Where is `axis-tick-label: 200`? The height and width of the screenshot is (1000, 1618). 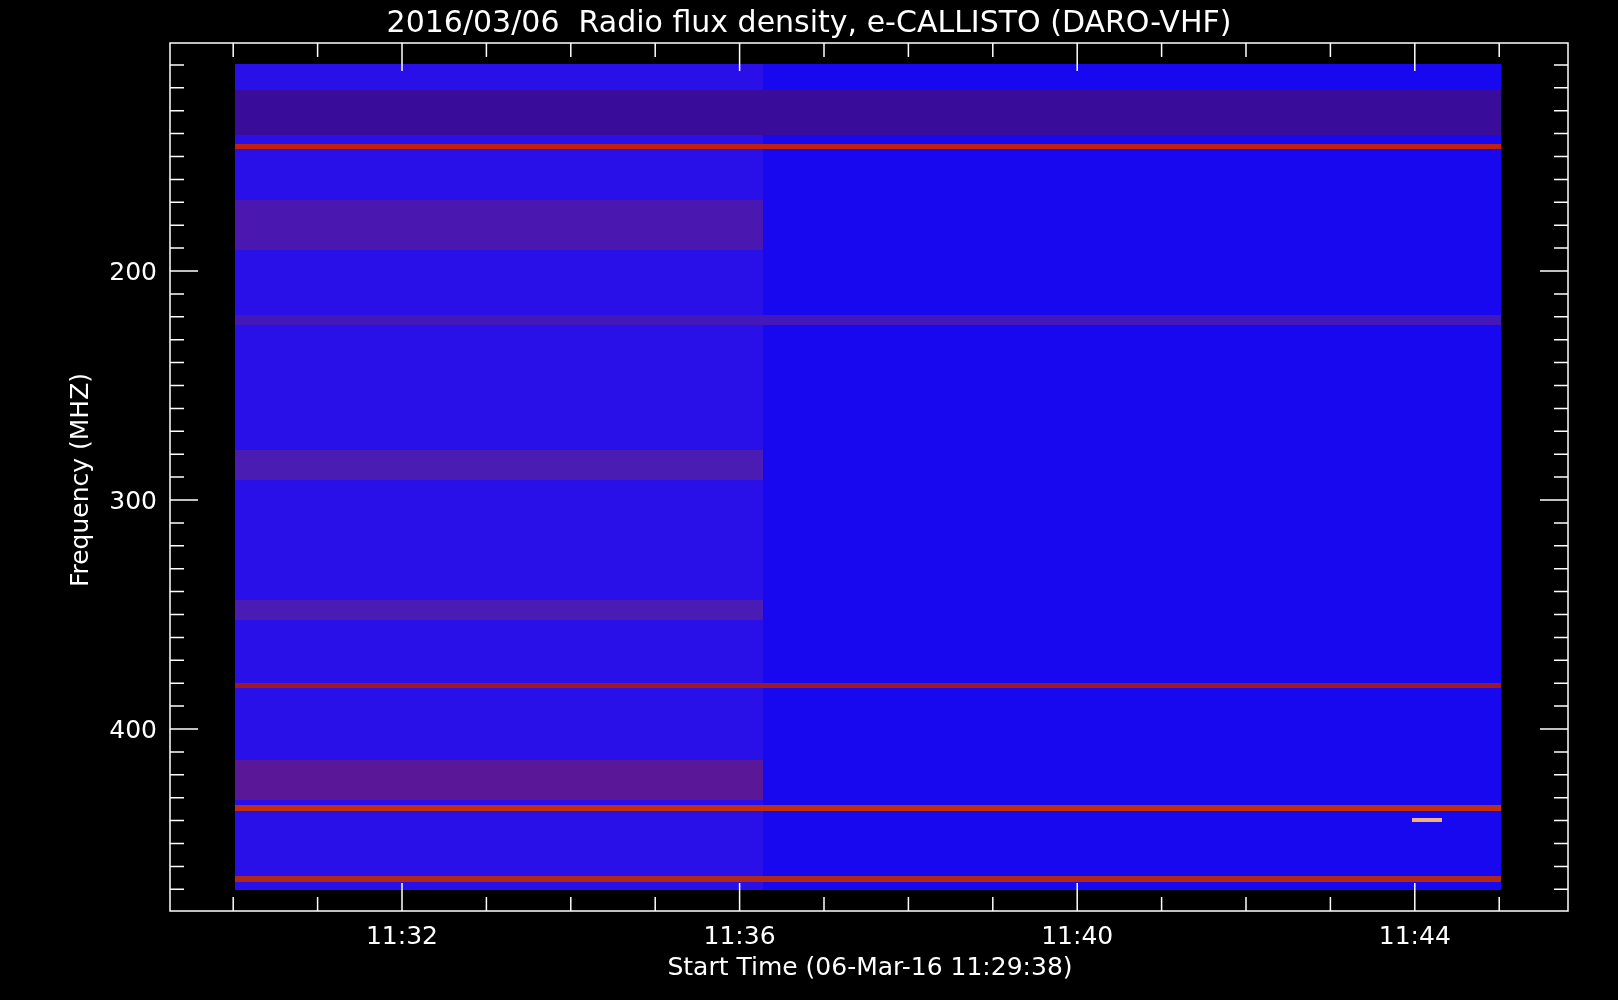
axis-tick-label: 200 is located at coordinates (133, 271).